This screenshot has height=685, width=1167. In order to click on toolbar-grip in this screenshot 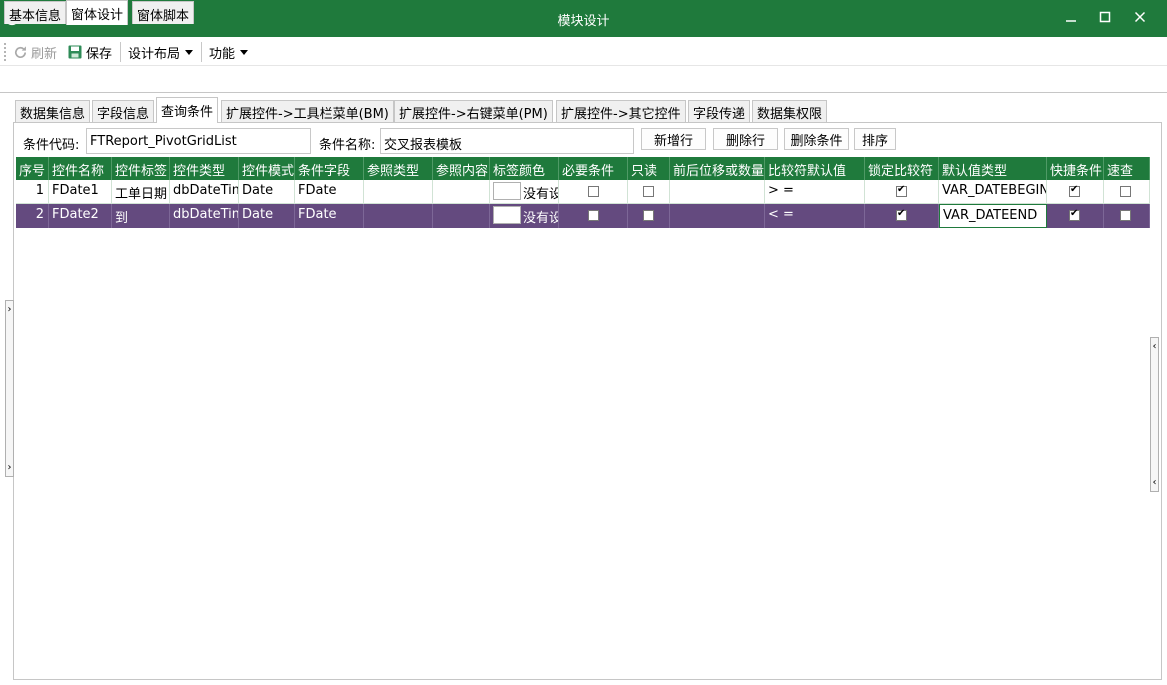, I will do `click(5, 52)`.